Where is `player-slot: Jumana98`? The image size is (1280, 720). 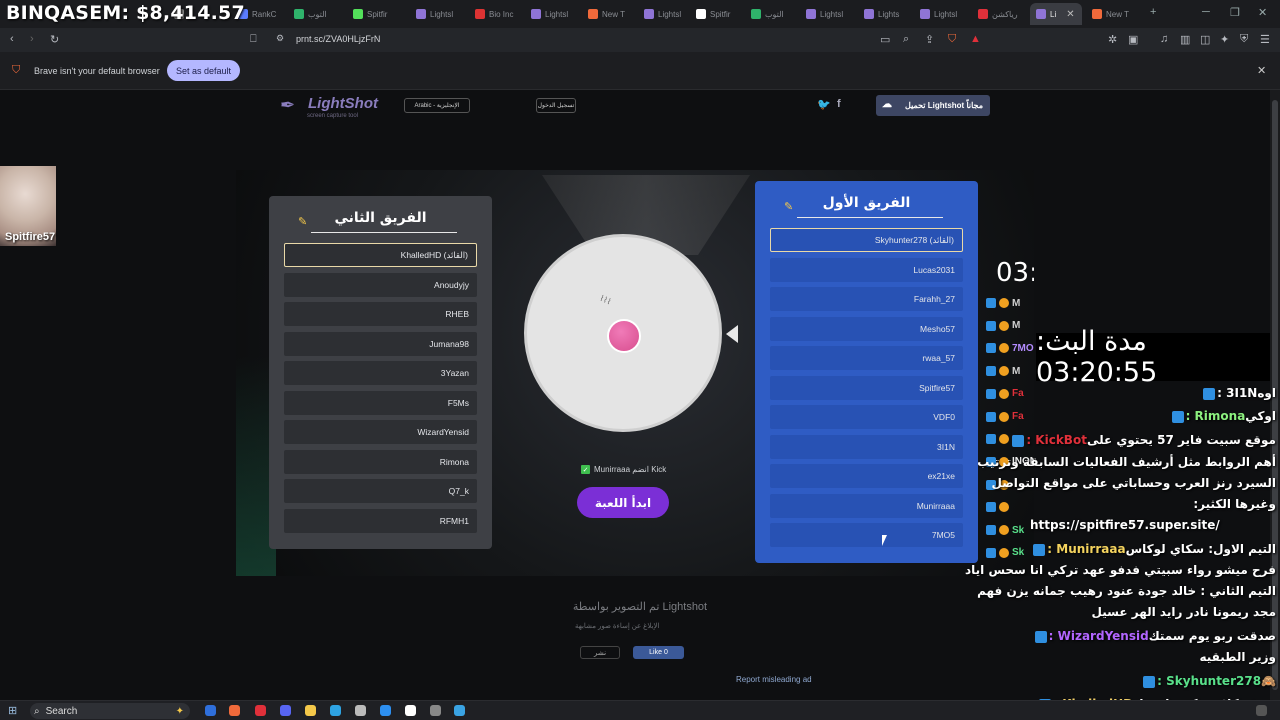 player-slot: Jumana98 is located at coordinates (380, 343).